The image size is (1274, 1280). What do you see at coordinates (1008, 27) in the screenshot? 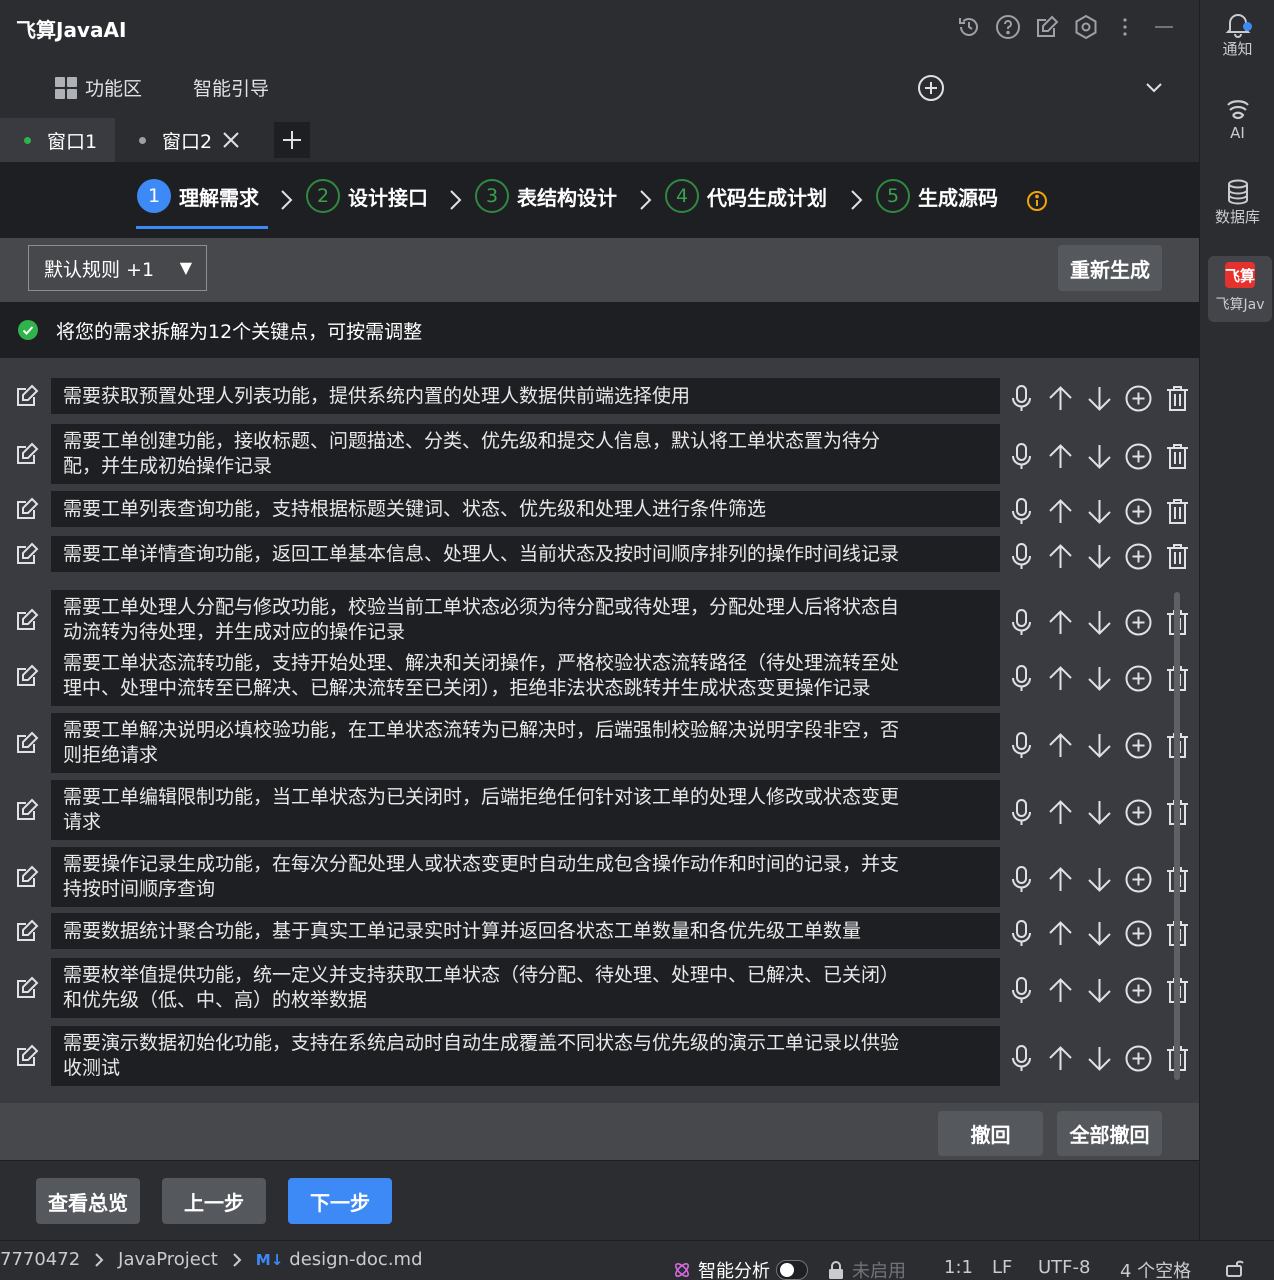
I see `help-icon` at bounding box center [1008, 27].